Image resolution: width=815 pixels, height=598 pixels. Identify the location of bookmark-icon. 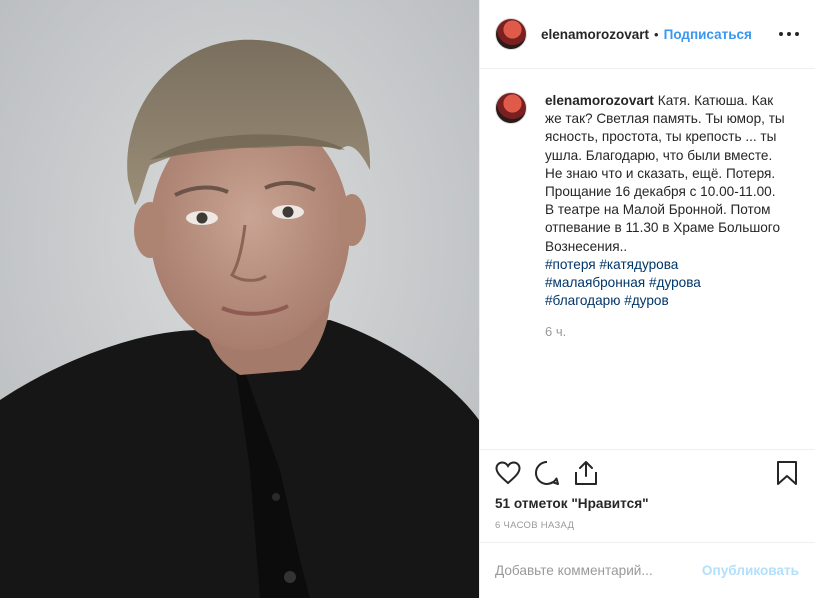
(787, 473).